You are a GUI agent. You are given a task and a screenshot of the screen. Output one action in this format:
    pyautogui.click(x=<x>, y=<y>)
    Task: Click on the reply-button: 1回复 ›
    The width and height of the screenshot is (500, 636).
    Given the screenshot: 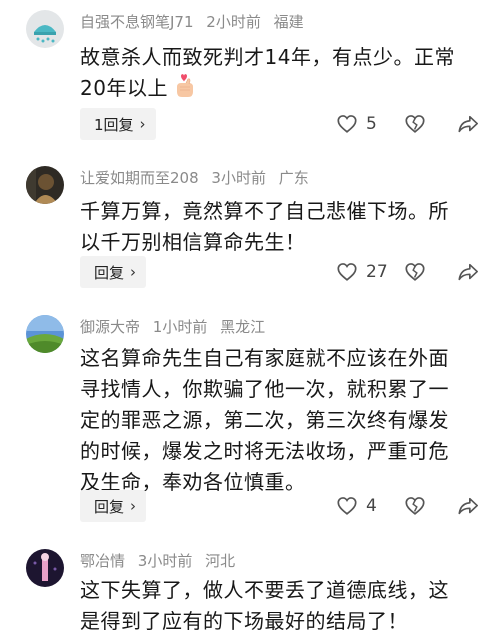 What is the action you would take?
    pyautogui.click(x=118, y=124)
    